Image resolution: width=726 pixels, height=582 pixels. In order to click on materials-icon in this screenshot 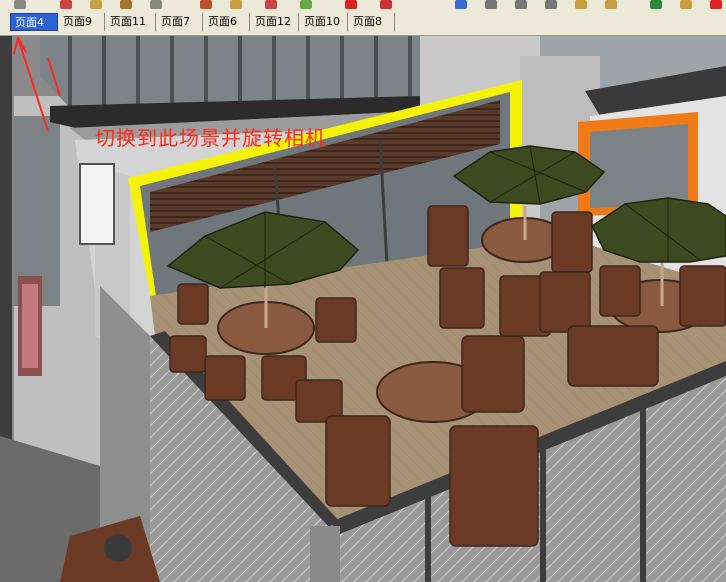, I will do `click(686, 4)`.